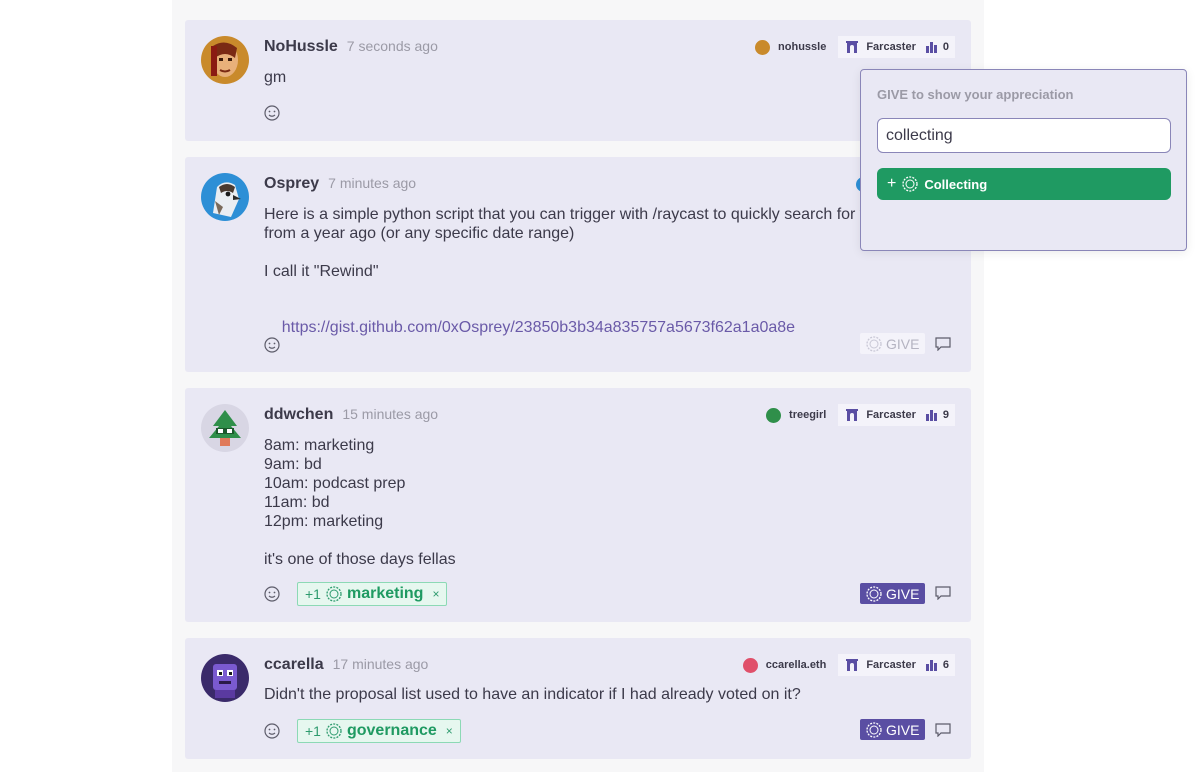 The width and height of the screenshot is (1200, 772). What do you see at coordinates (385, 593) in the screenshot?
I see `tag-name: marketing` at bounding box center [385, 593].